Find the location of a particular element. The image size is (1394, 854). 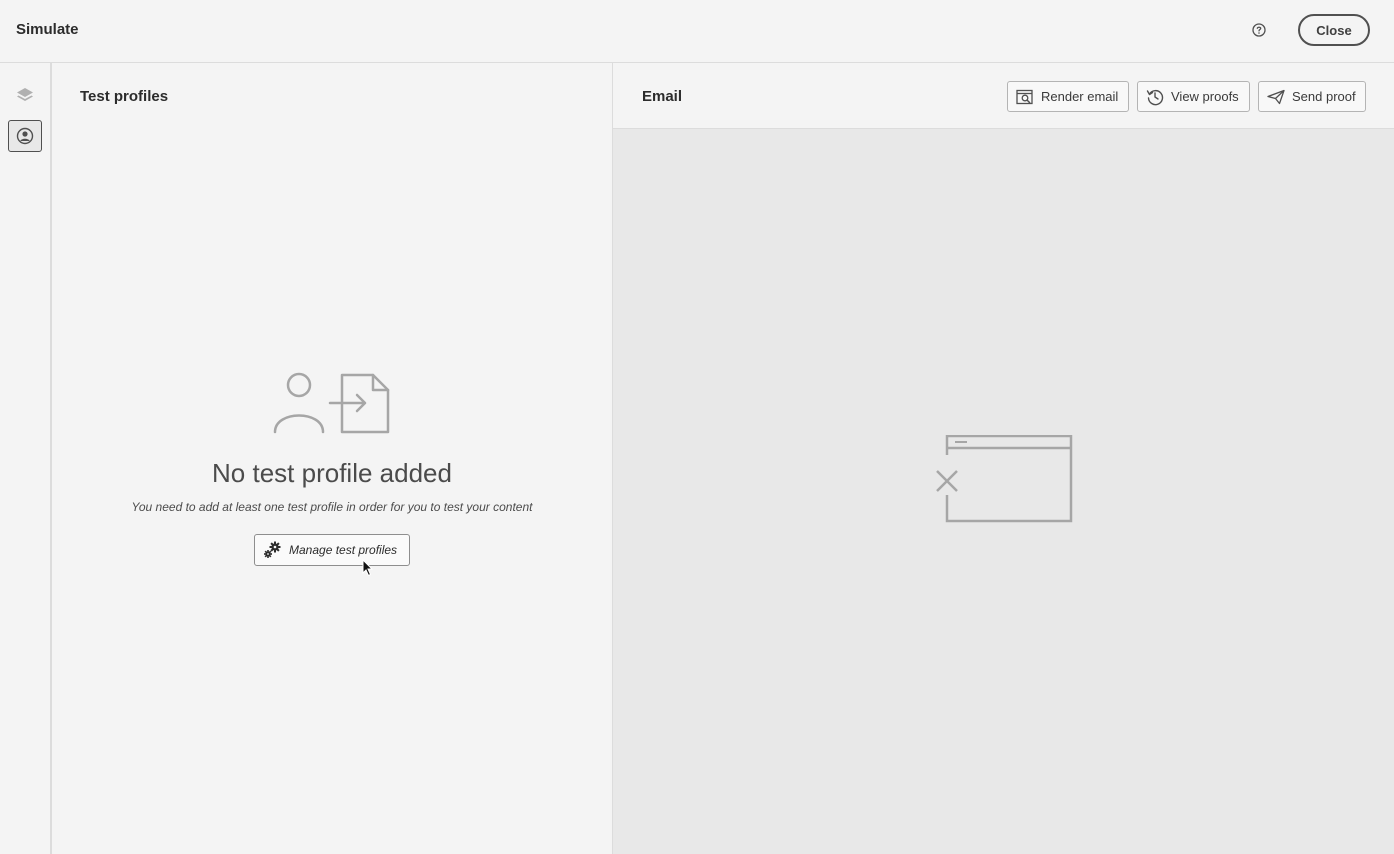

paper-plane-icon is located at coordinates (1276, 96).